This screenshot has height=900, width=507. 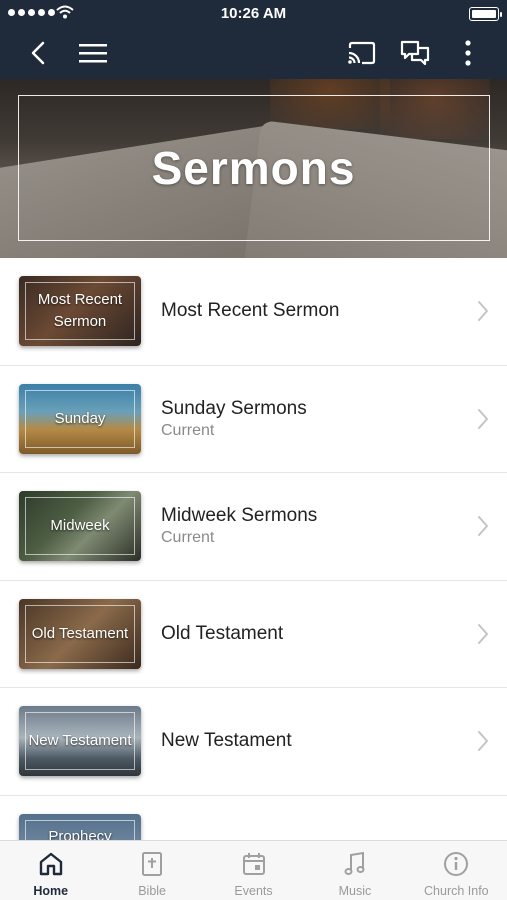 I want to click on thumbnail-image: New Testament, so click(x=80, y=741).